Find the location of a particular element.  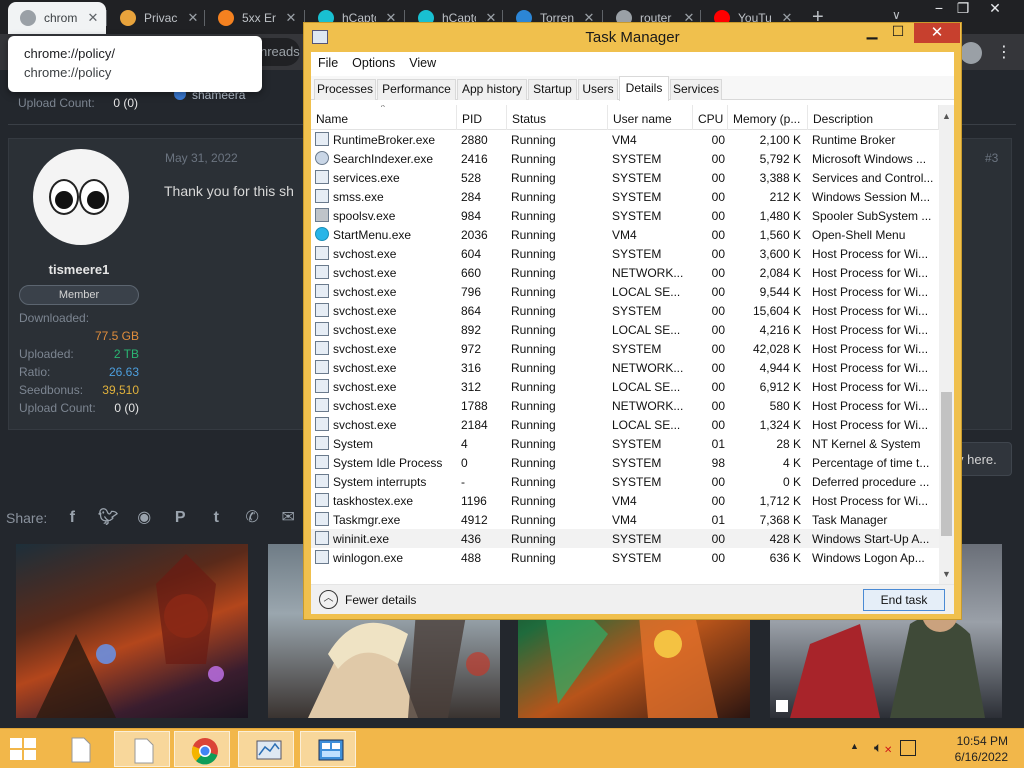

tab-details: Details is located at coordinates (644, 88).